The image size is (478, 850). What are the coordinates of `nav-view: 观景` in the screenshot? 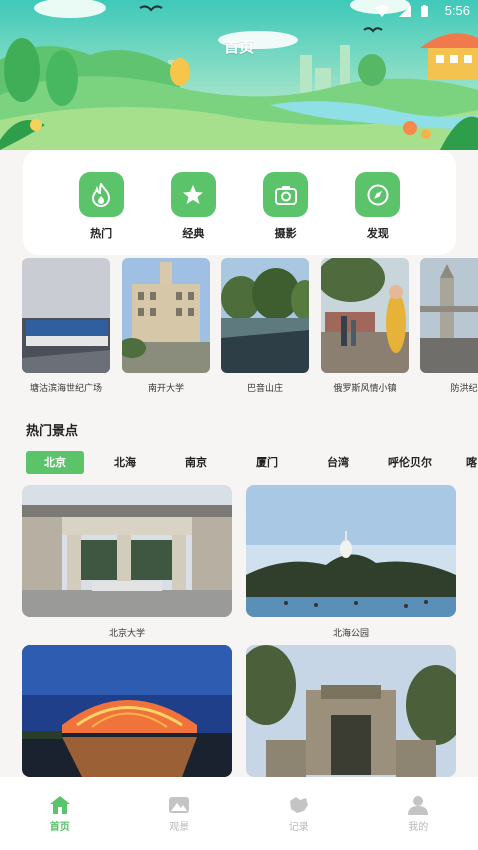 It's located at (180, 813).